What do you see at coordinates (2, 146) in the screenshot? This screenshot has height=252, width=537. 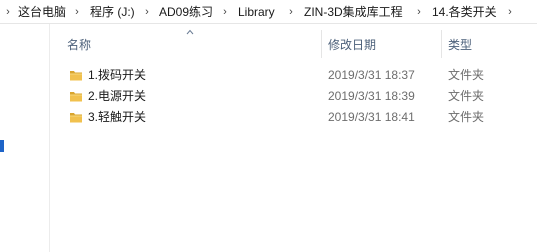 I see `nav-item-marker` at bounding box center [2, 146].